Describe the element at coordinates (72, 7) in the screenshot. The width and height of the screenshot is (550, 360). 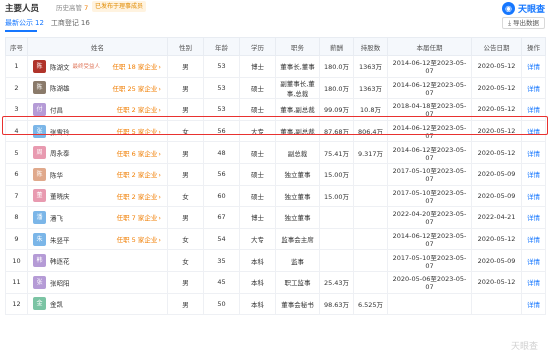
I see `history-link: 历史高管 7` at that location.